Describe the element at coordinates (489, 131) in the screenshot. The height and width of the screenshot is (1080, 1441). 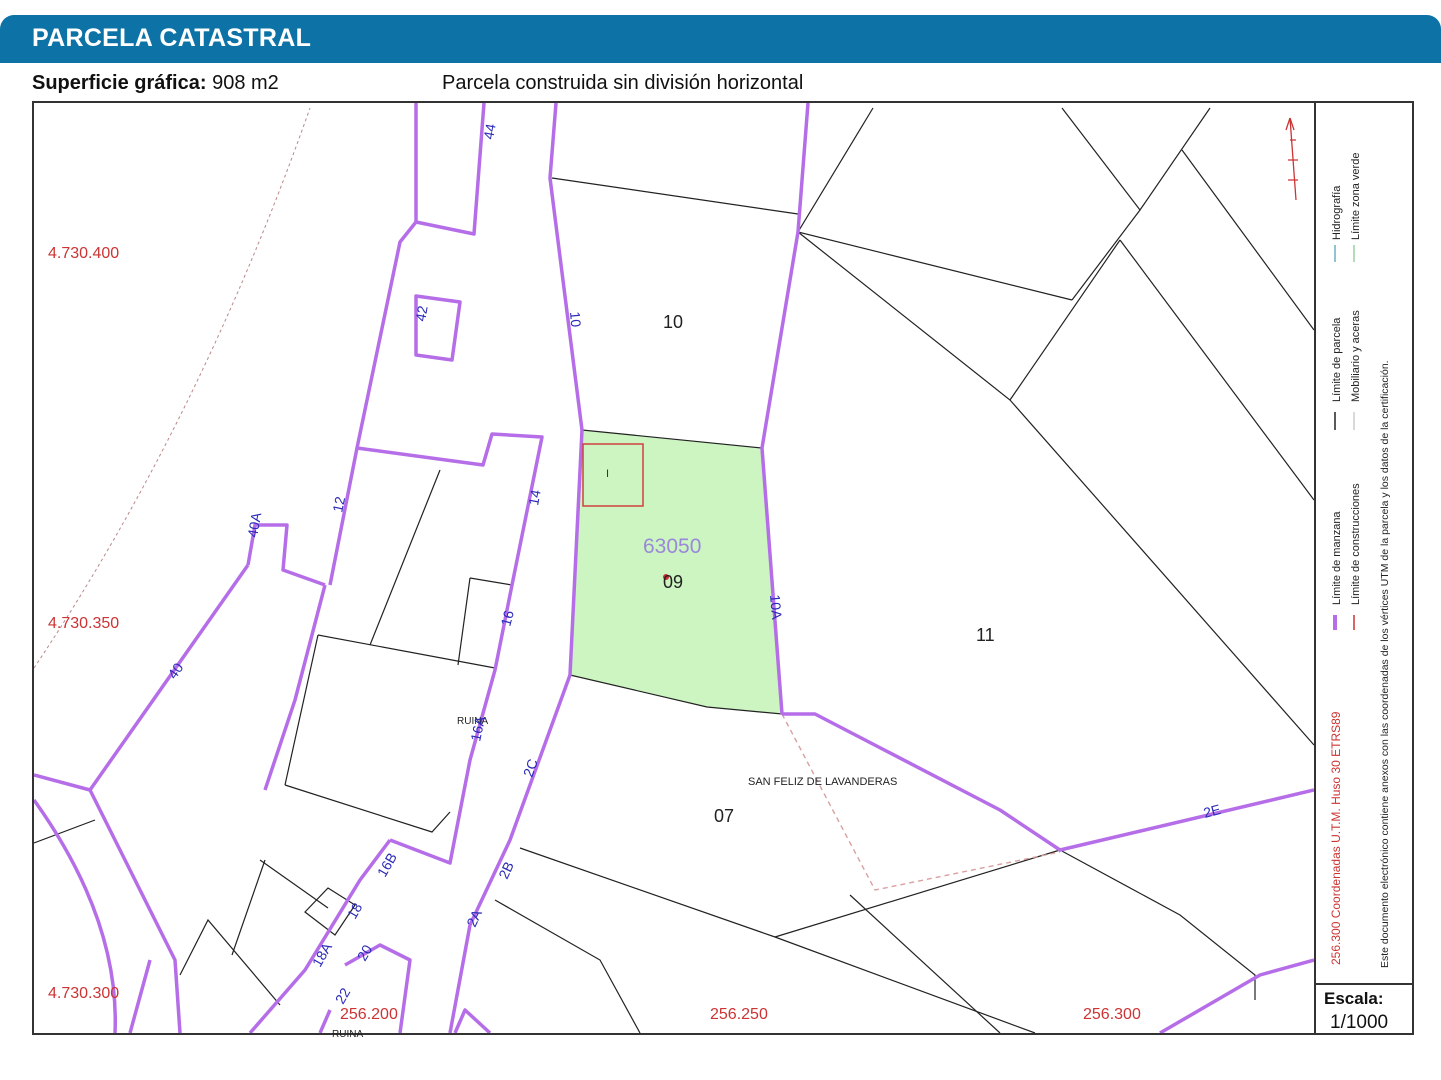
I see `street-number: 44` at that location.